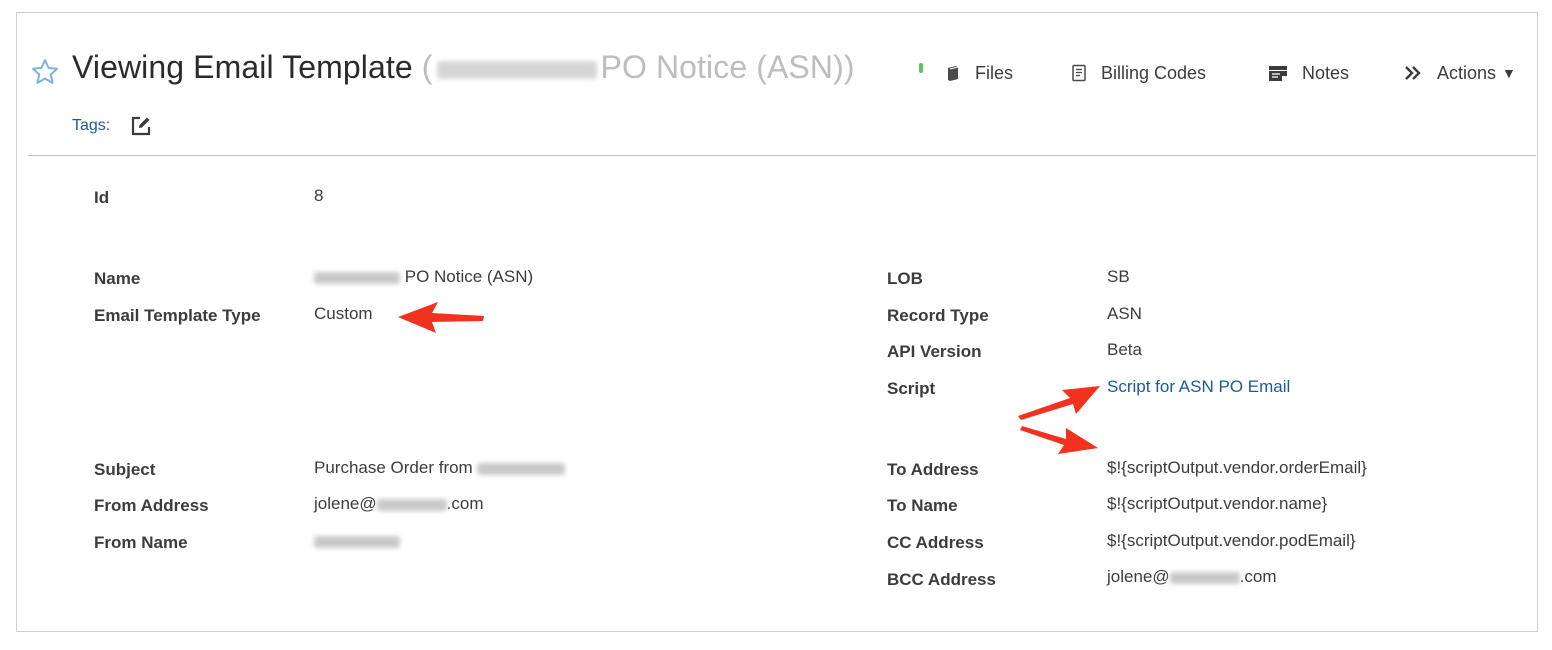  Describe the element at coordinates (911, 388) in the screenshot. I see `script-label: Script` at that location.